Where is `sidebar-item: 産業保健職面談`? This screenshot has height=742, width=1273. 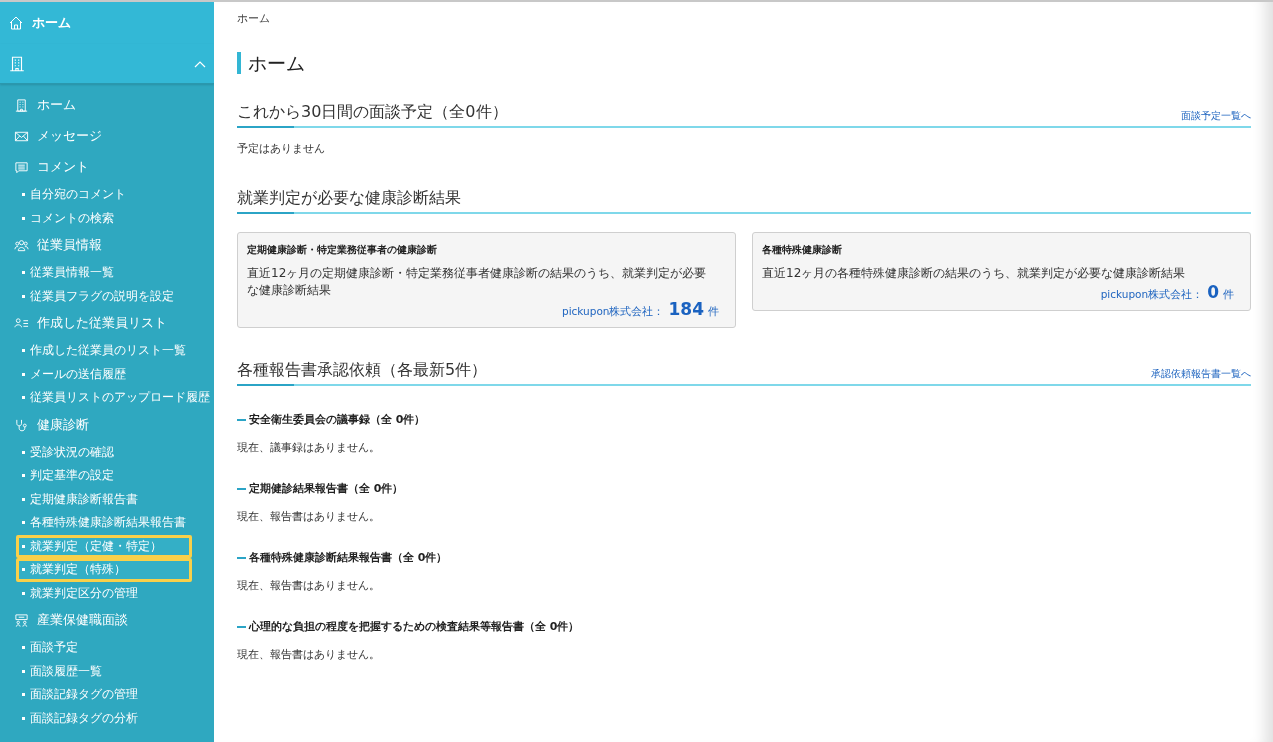 sidebar-item: 産業保健職面談 is located at coordinates (107, 620).